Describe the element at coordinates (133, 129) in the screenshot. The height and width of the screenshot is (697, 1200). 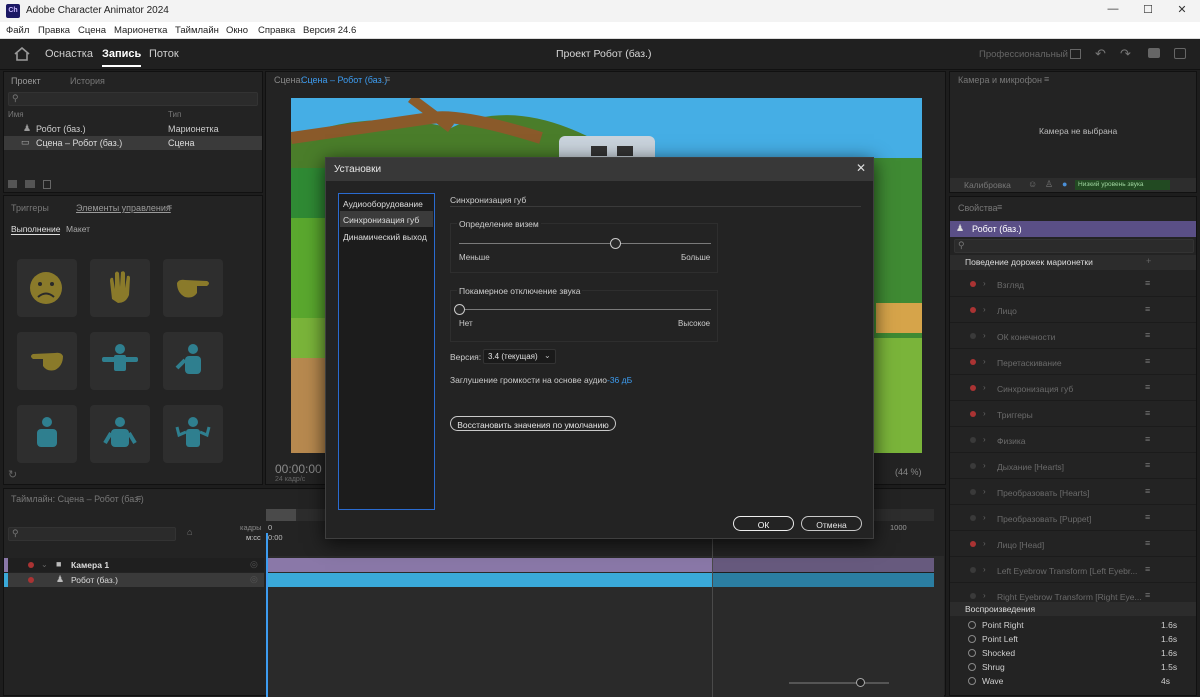
I see `list-item: ♟ Робот (баз.) Марионетка` at that location.